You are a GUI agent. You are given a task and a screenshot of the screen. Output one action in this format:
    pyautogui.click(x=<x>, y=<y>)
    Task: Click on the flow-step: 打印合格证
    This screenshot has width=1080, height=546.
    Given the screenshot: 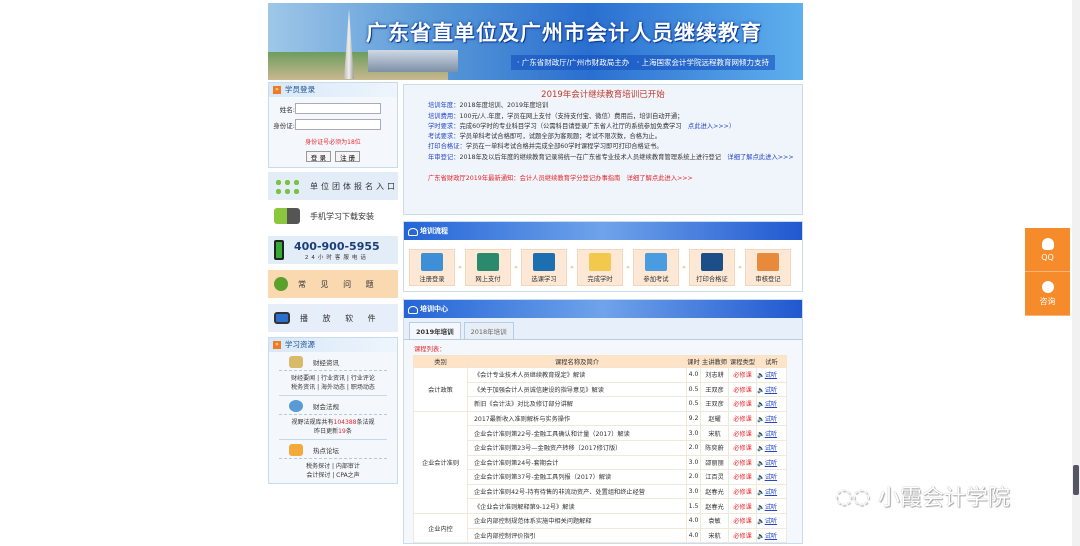 What is the action you would take?
    pyautogui.click(x=712, y=267)
    